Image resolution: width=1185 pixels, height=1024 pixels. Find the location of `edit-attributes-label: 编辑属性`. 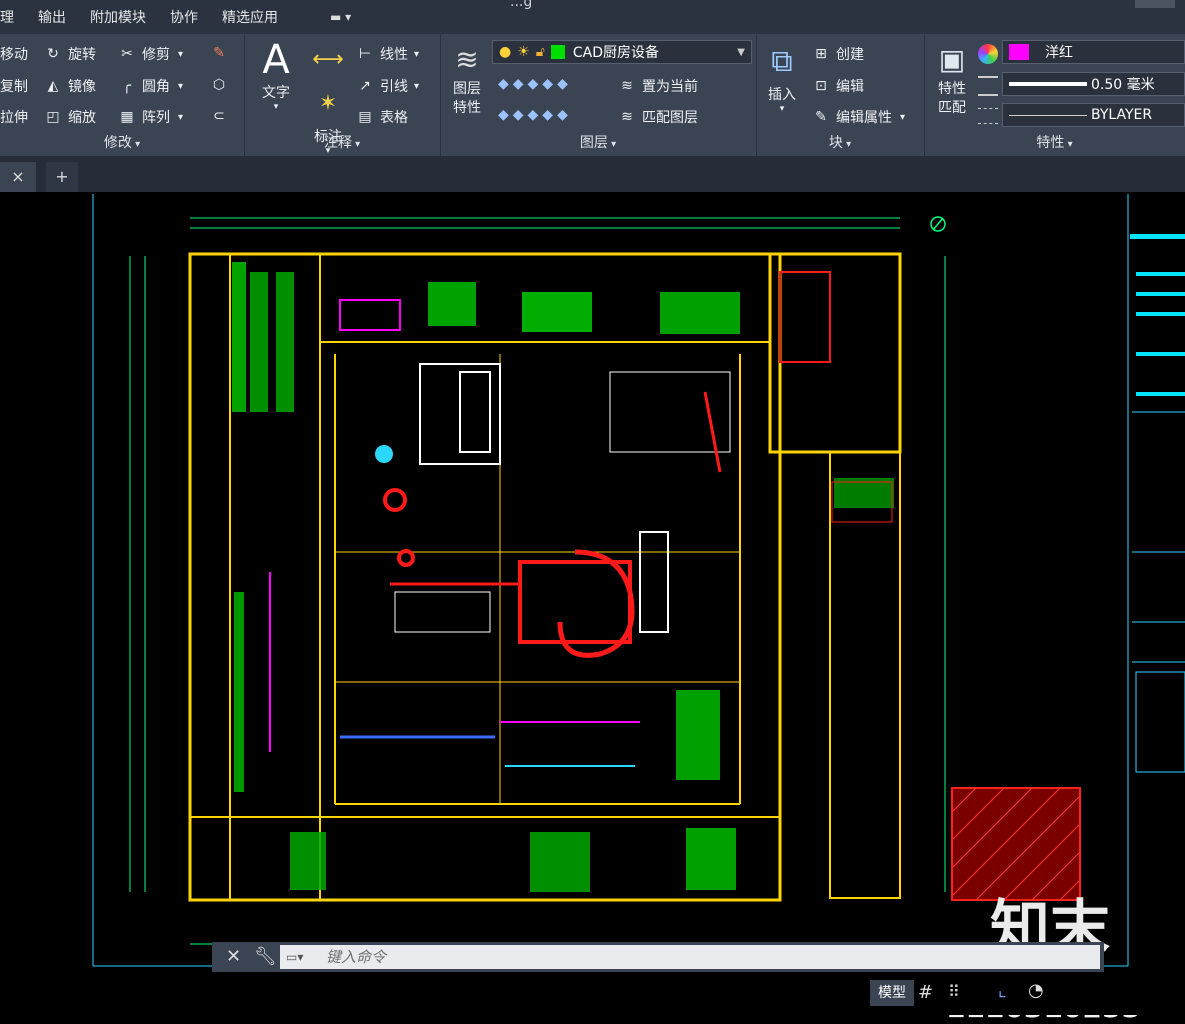

edit-attributes-label: 编辑属性 is located at coordinates (864, 118).